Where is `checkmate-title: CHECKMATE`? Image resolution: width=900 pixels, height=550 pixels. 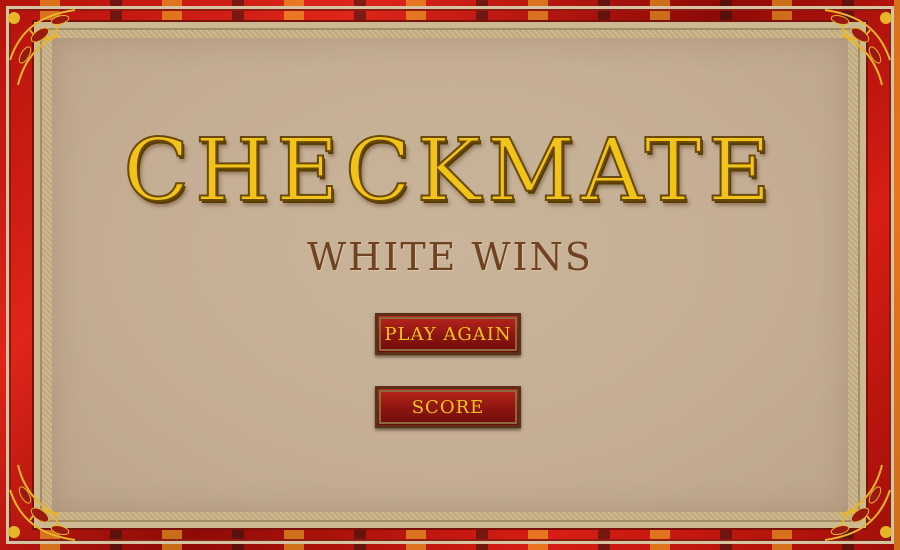 checkmate-title: CHECKMATE is located at coordinates (449, 171).